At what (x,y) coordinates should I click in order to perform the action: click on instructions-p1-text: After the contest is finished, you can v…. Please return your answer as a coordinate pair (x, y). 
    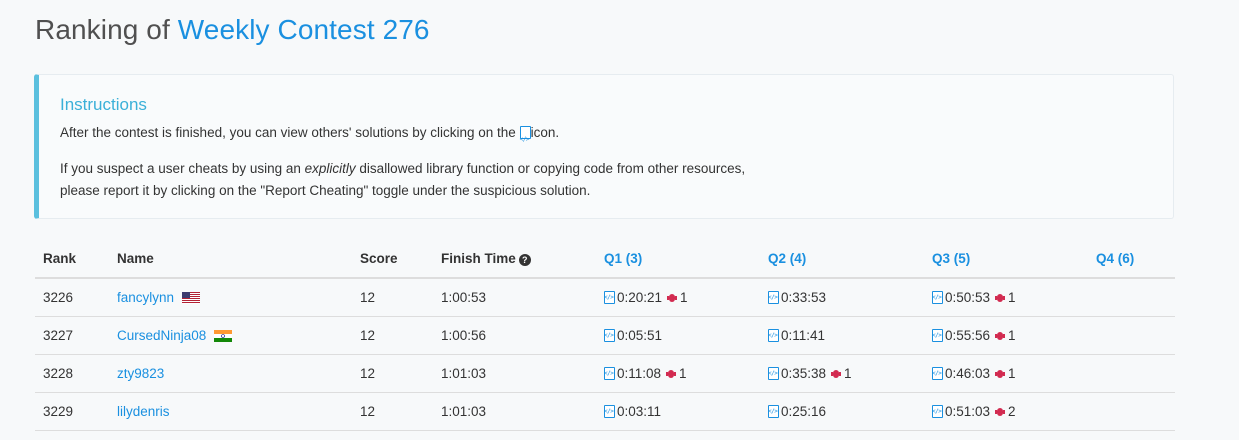
    Looking at the image, I should click on (288, 132).